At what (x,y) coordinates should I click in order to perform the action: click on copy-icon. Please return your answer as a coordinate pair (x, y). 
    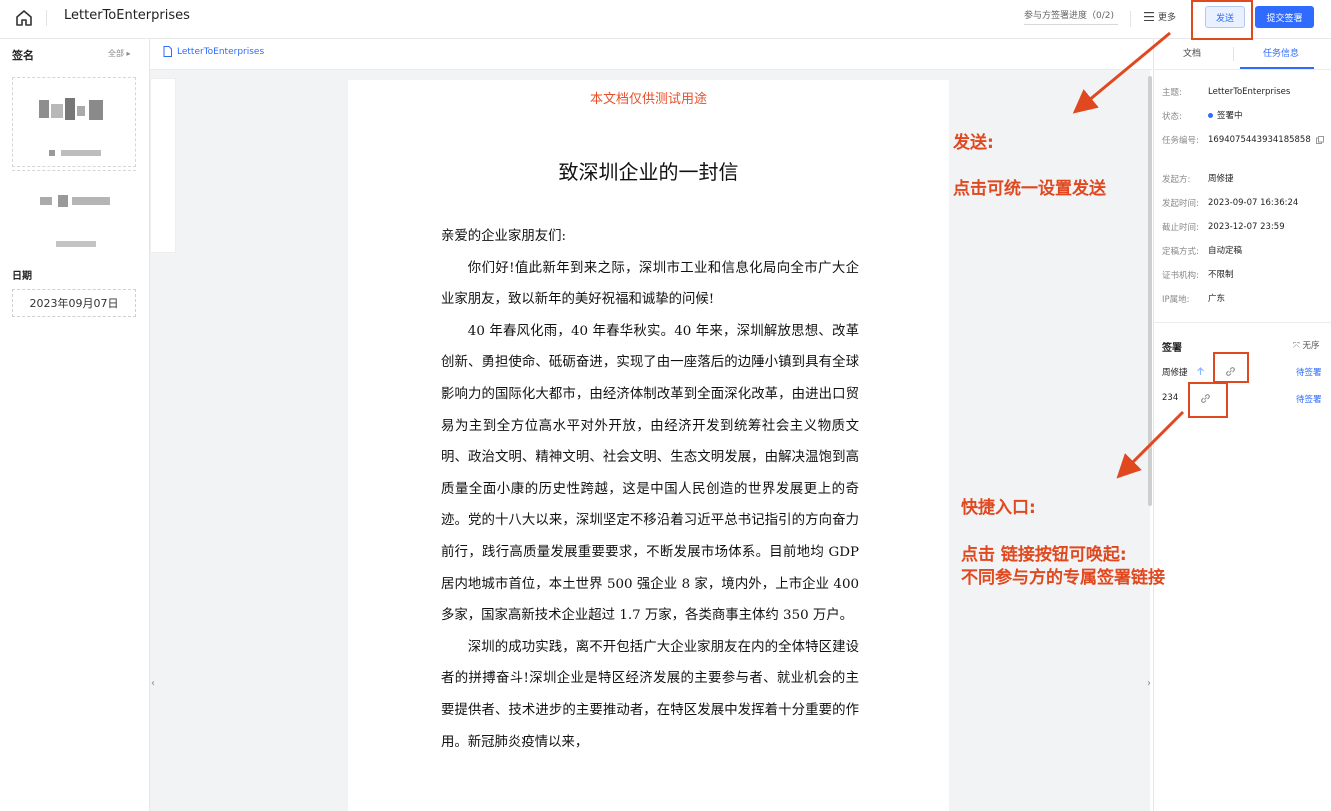
    Looking at the image, I should click on (1320, 139).